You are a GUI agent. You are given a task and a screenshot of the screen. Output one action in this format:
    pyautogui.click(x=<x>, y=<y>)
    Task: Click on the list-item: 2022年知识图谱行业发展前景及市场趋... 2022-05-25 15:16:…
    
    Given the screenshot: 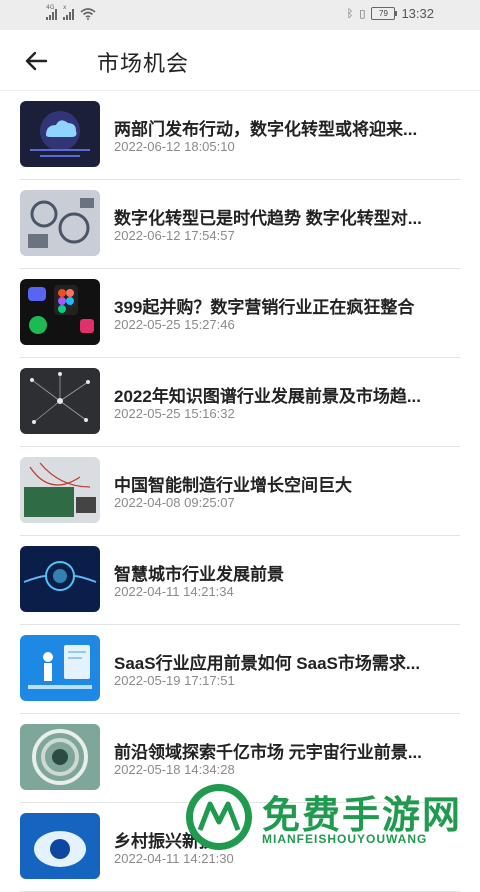 What is the action you would take?
    pyautogui.click(x=240, y=402)
    